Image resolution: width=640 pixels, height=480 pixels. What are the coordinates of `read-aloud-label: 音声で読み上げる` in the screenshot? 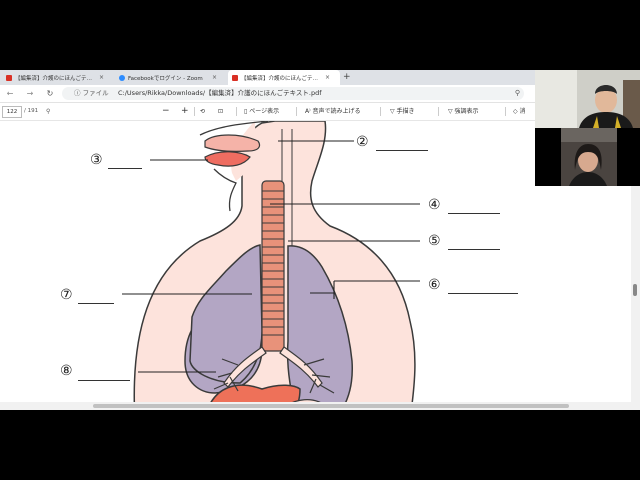 It's located at (336, 111).